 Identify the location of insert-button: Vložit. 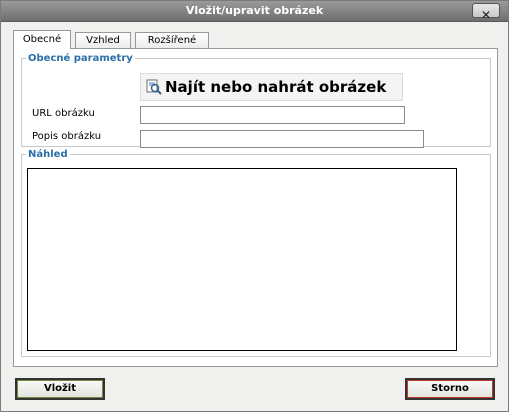
(60, 389).